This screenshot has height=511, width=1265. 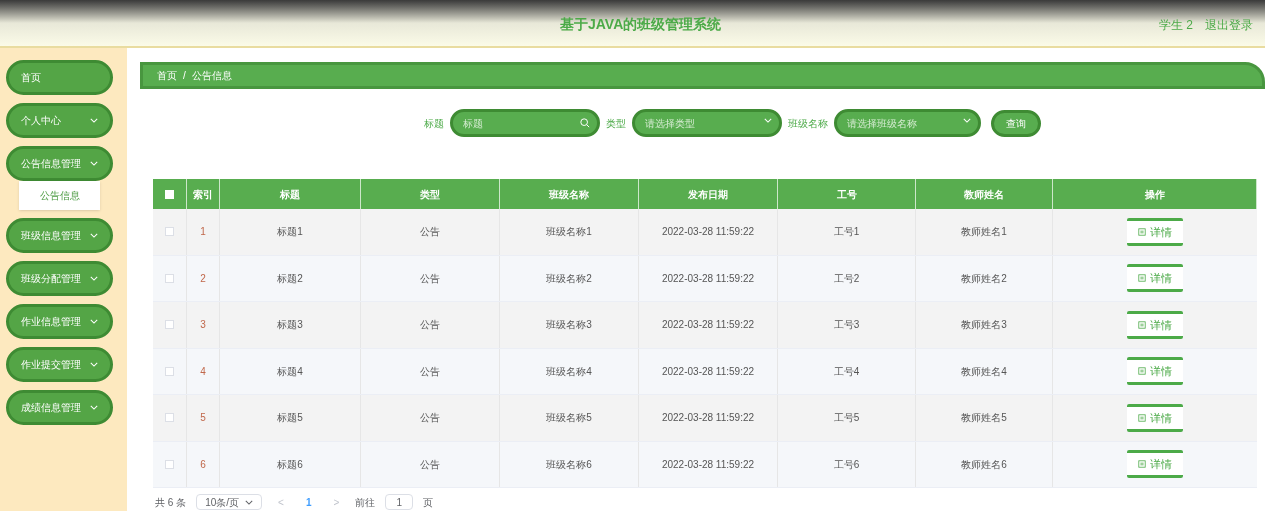 What do you see at coordinates (59, 278) in the screenshot?
I see `menu-item: 班级分配管理` at bounding box center [59, 278].